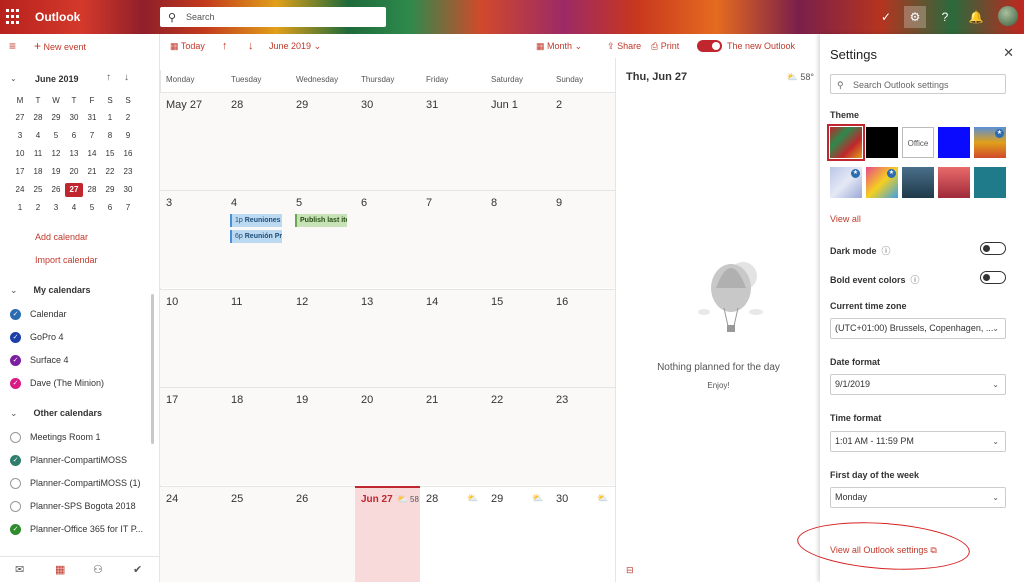 This screenshot has width=1024, height=582. I want to click on day-cell: 5, so click(322, 239).